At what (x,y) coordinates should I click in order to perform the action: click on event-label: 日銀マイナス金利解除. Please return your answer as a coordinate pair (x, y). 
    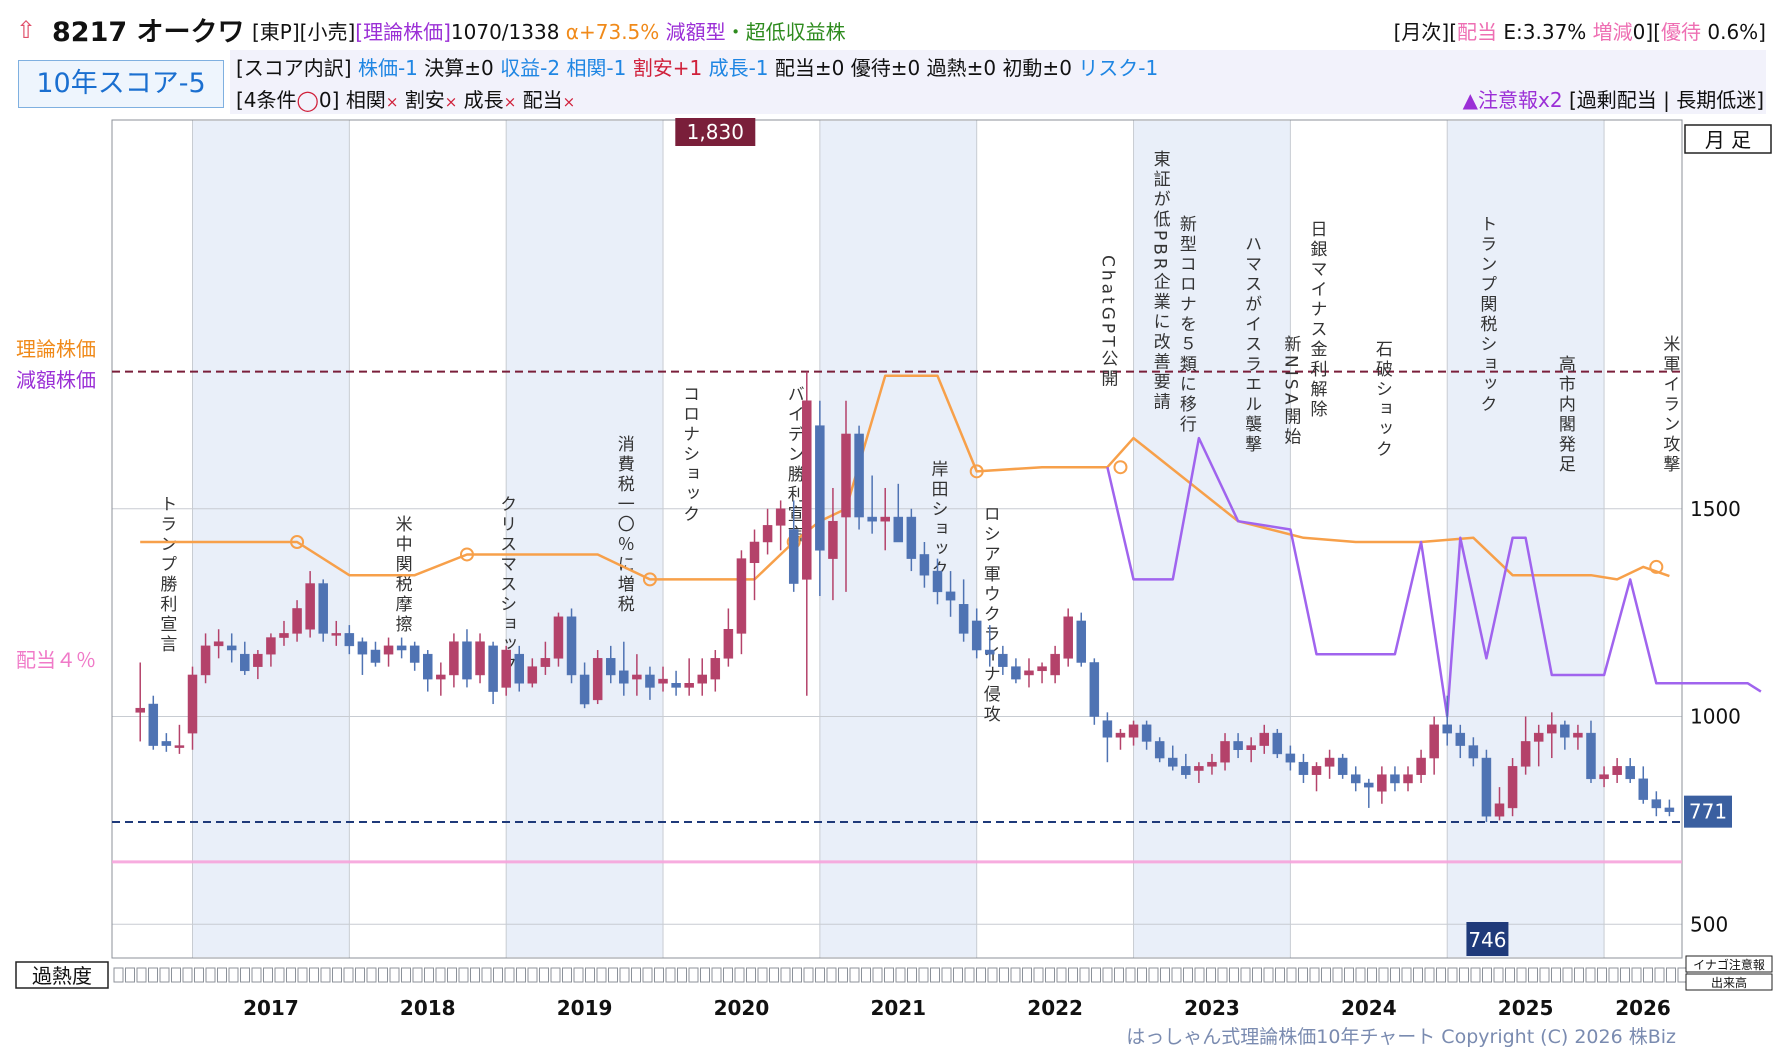
    Looking at the image, I should click on (1317, 320).